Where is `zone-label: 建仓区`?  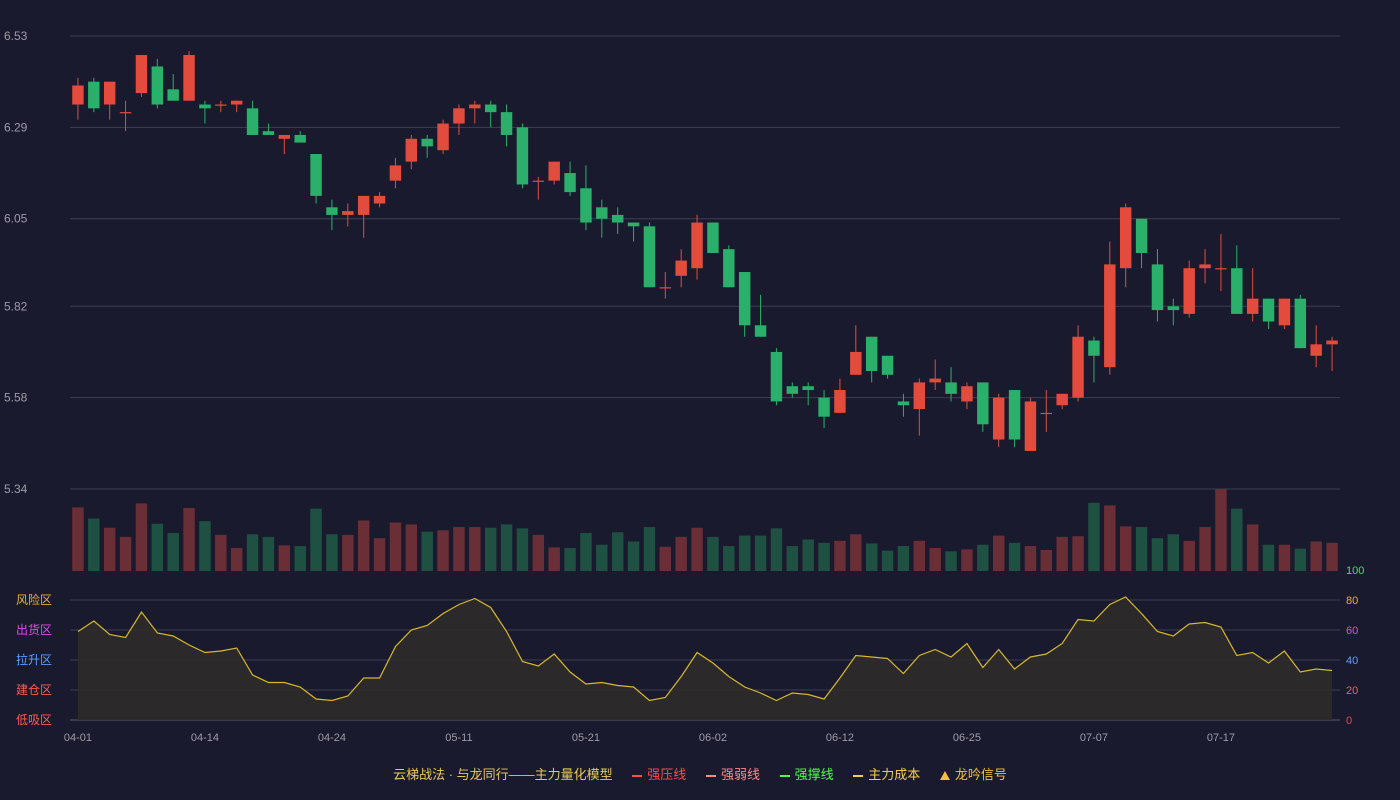 zone-label: 建仓区 is located at coordinates (34, 690).